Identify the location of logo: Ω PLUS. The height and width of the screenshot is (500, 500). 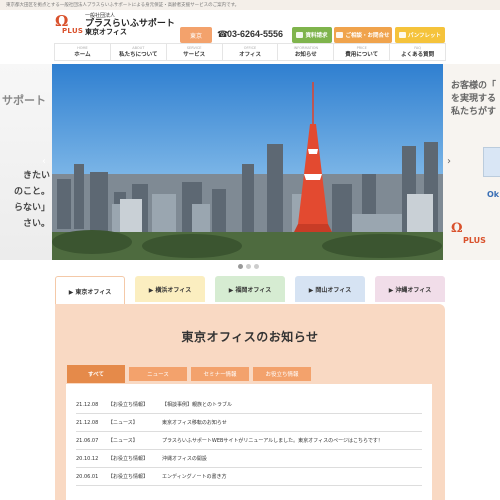
(69, 26).